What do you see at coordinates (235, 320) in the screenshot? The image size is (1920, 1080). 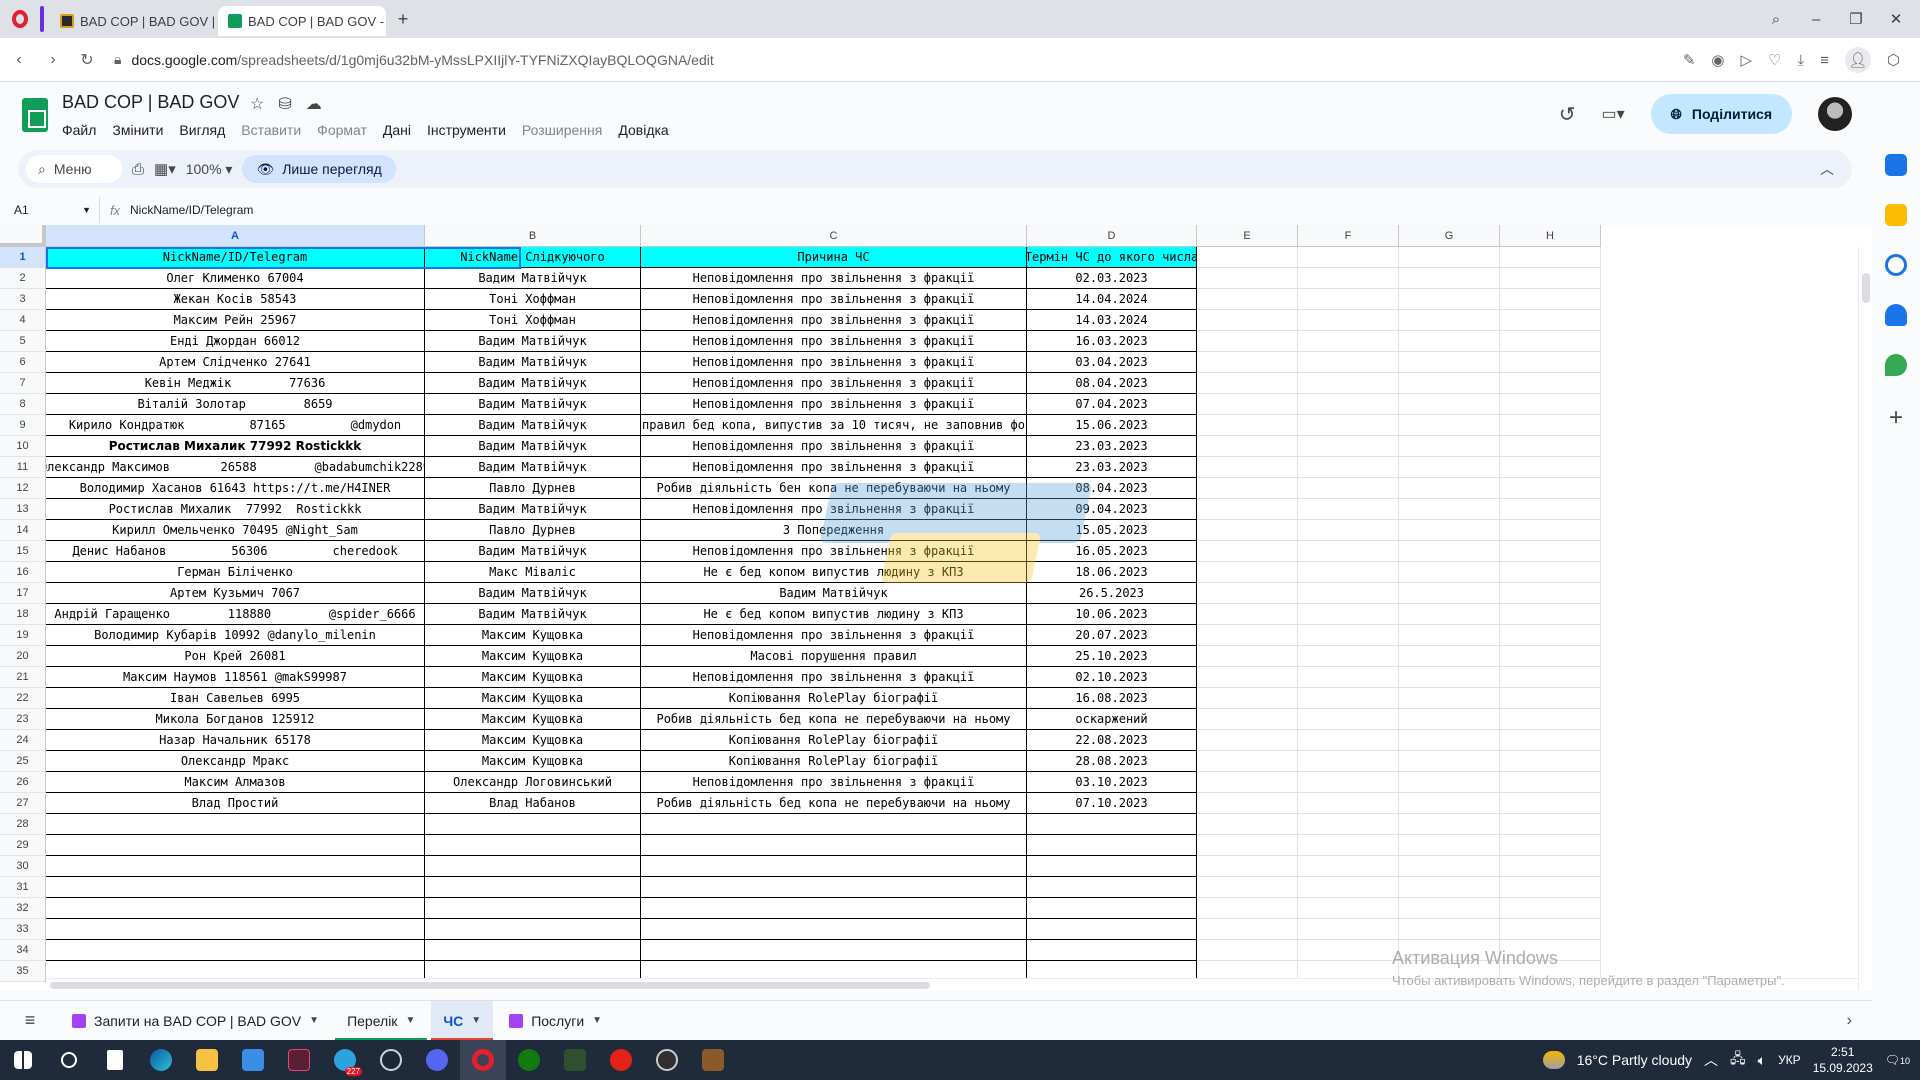 I see `table-cell: Максим Рейн 25967` at bounding box center [235, 320].